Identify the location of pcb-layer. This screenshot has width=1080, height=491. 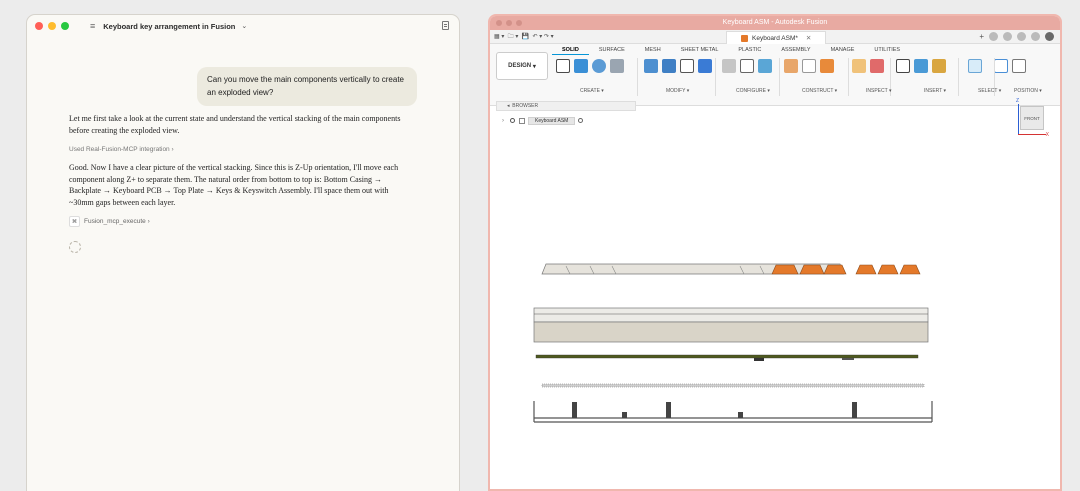
(727, 357).